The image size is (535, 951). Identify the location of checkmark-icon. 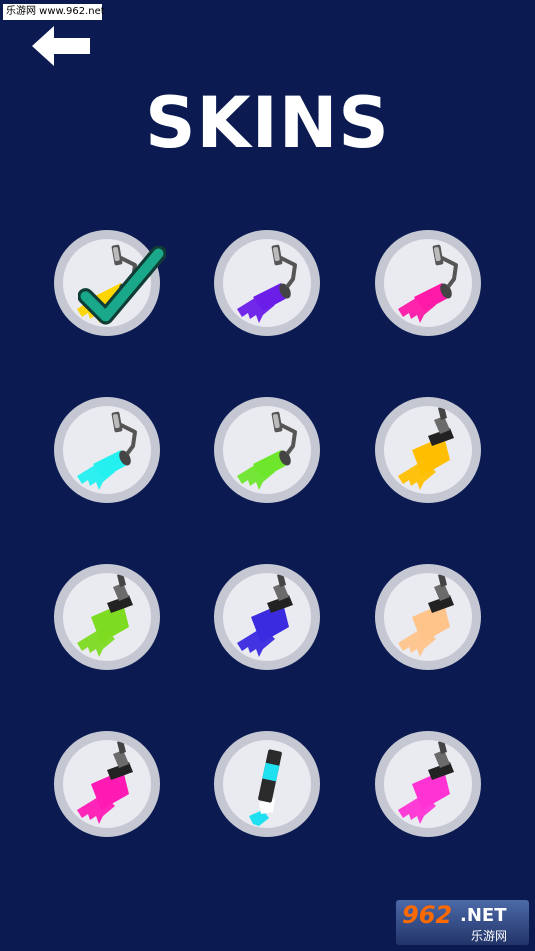
(122, 285).